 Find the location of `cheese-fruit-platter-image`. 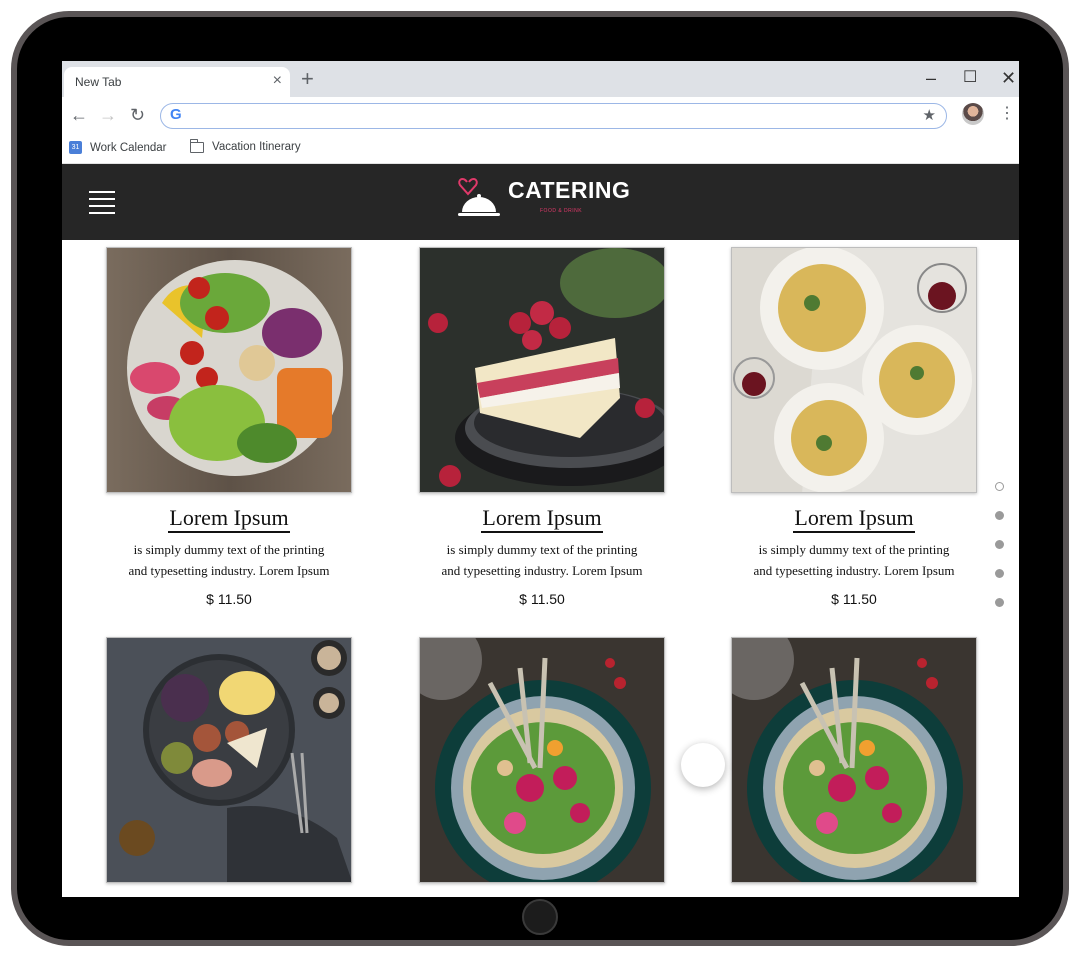

cheese-fruit-platter-image is located at coordinates (229, 760).